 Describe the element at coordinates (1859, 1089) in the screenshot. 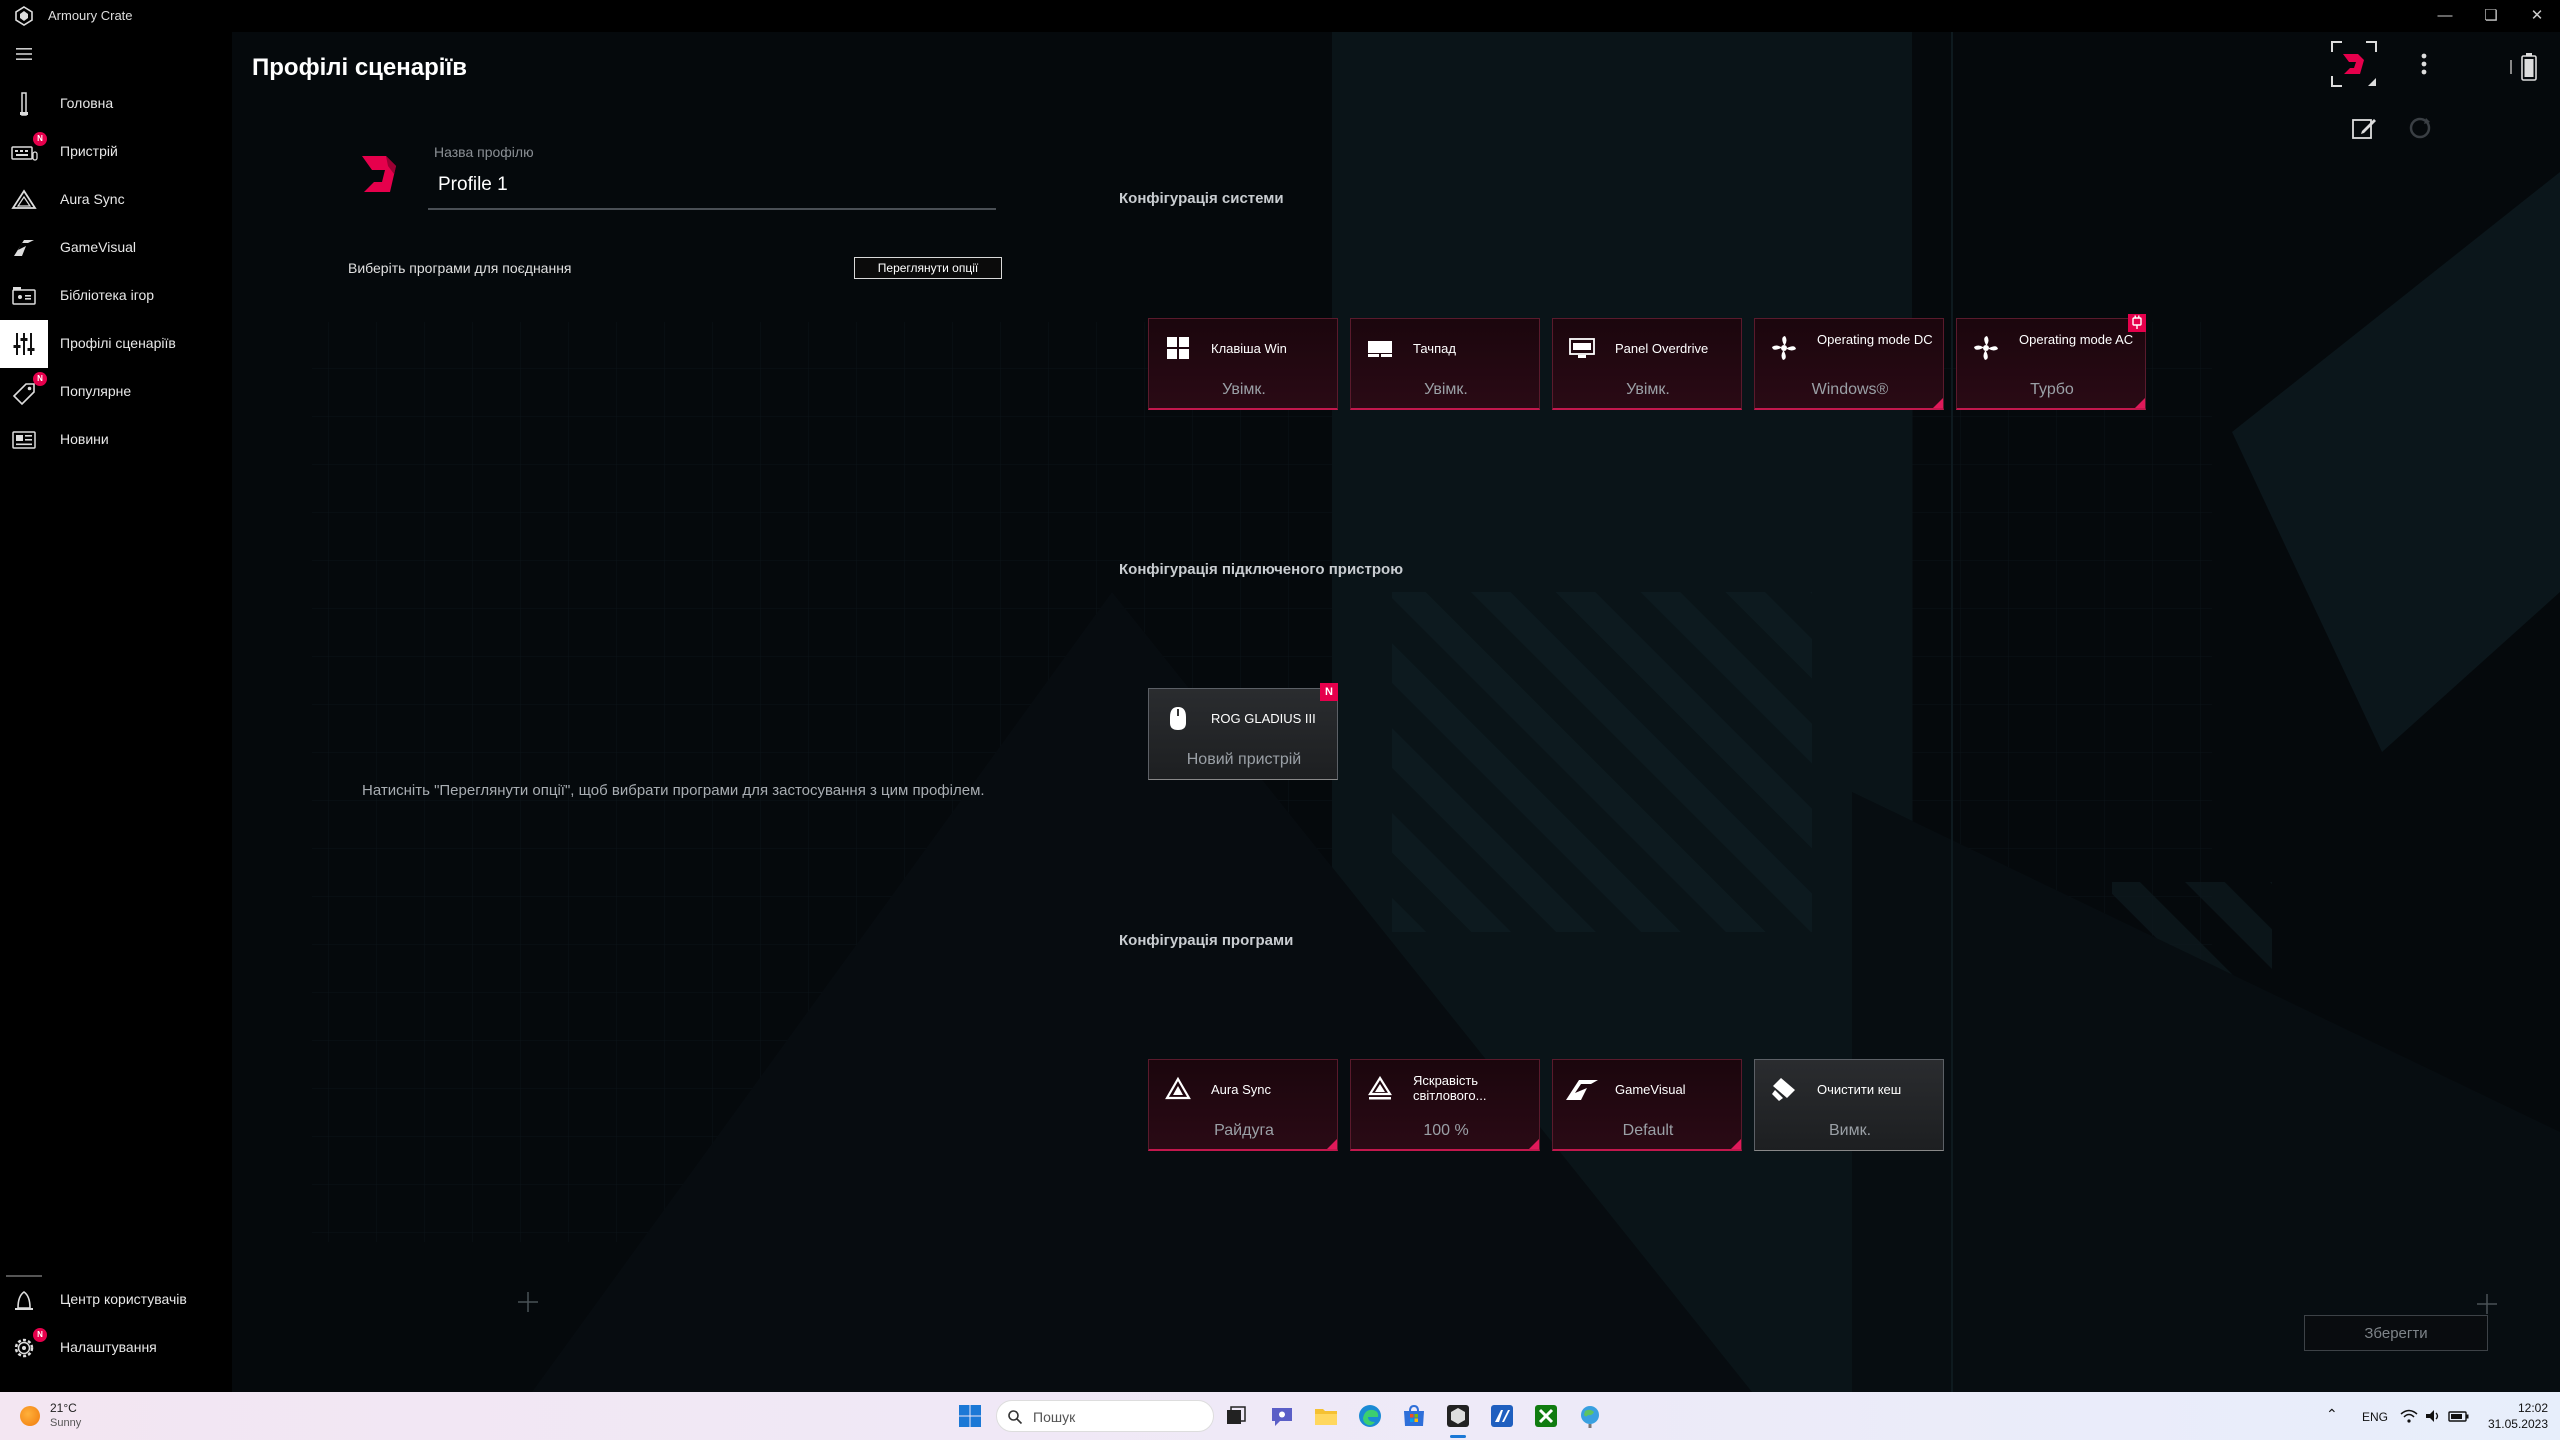

I see `card-title: Очистити кеш` at that location.